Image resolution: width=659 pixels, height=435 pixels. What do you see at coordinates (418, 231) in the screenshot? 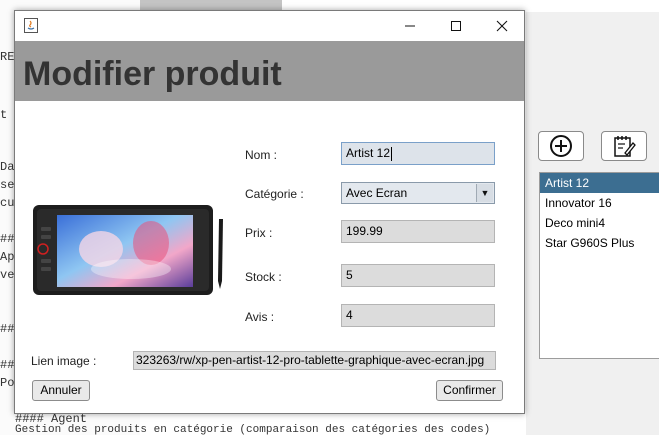
I see `prix-field: 199.99` at bounding box center [418, 231].